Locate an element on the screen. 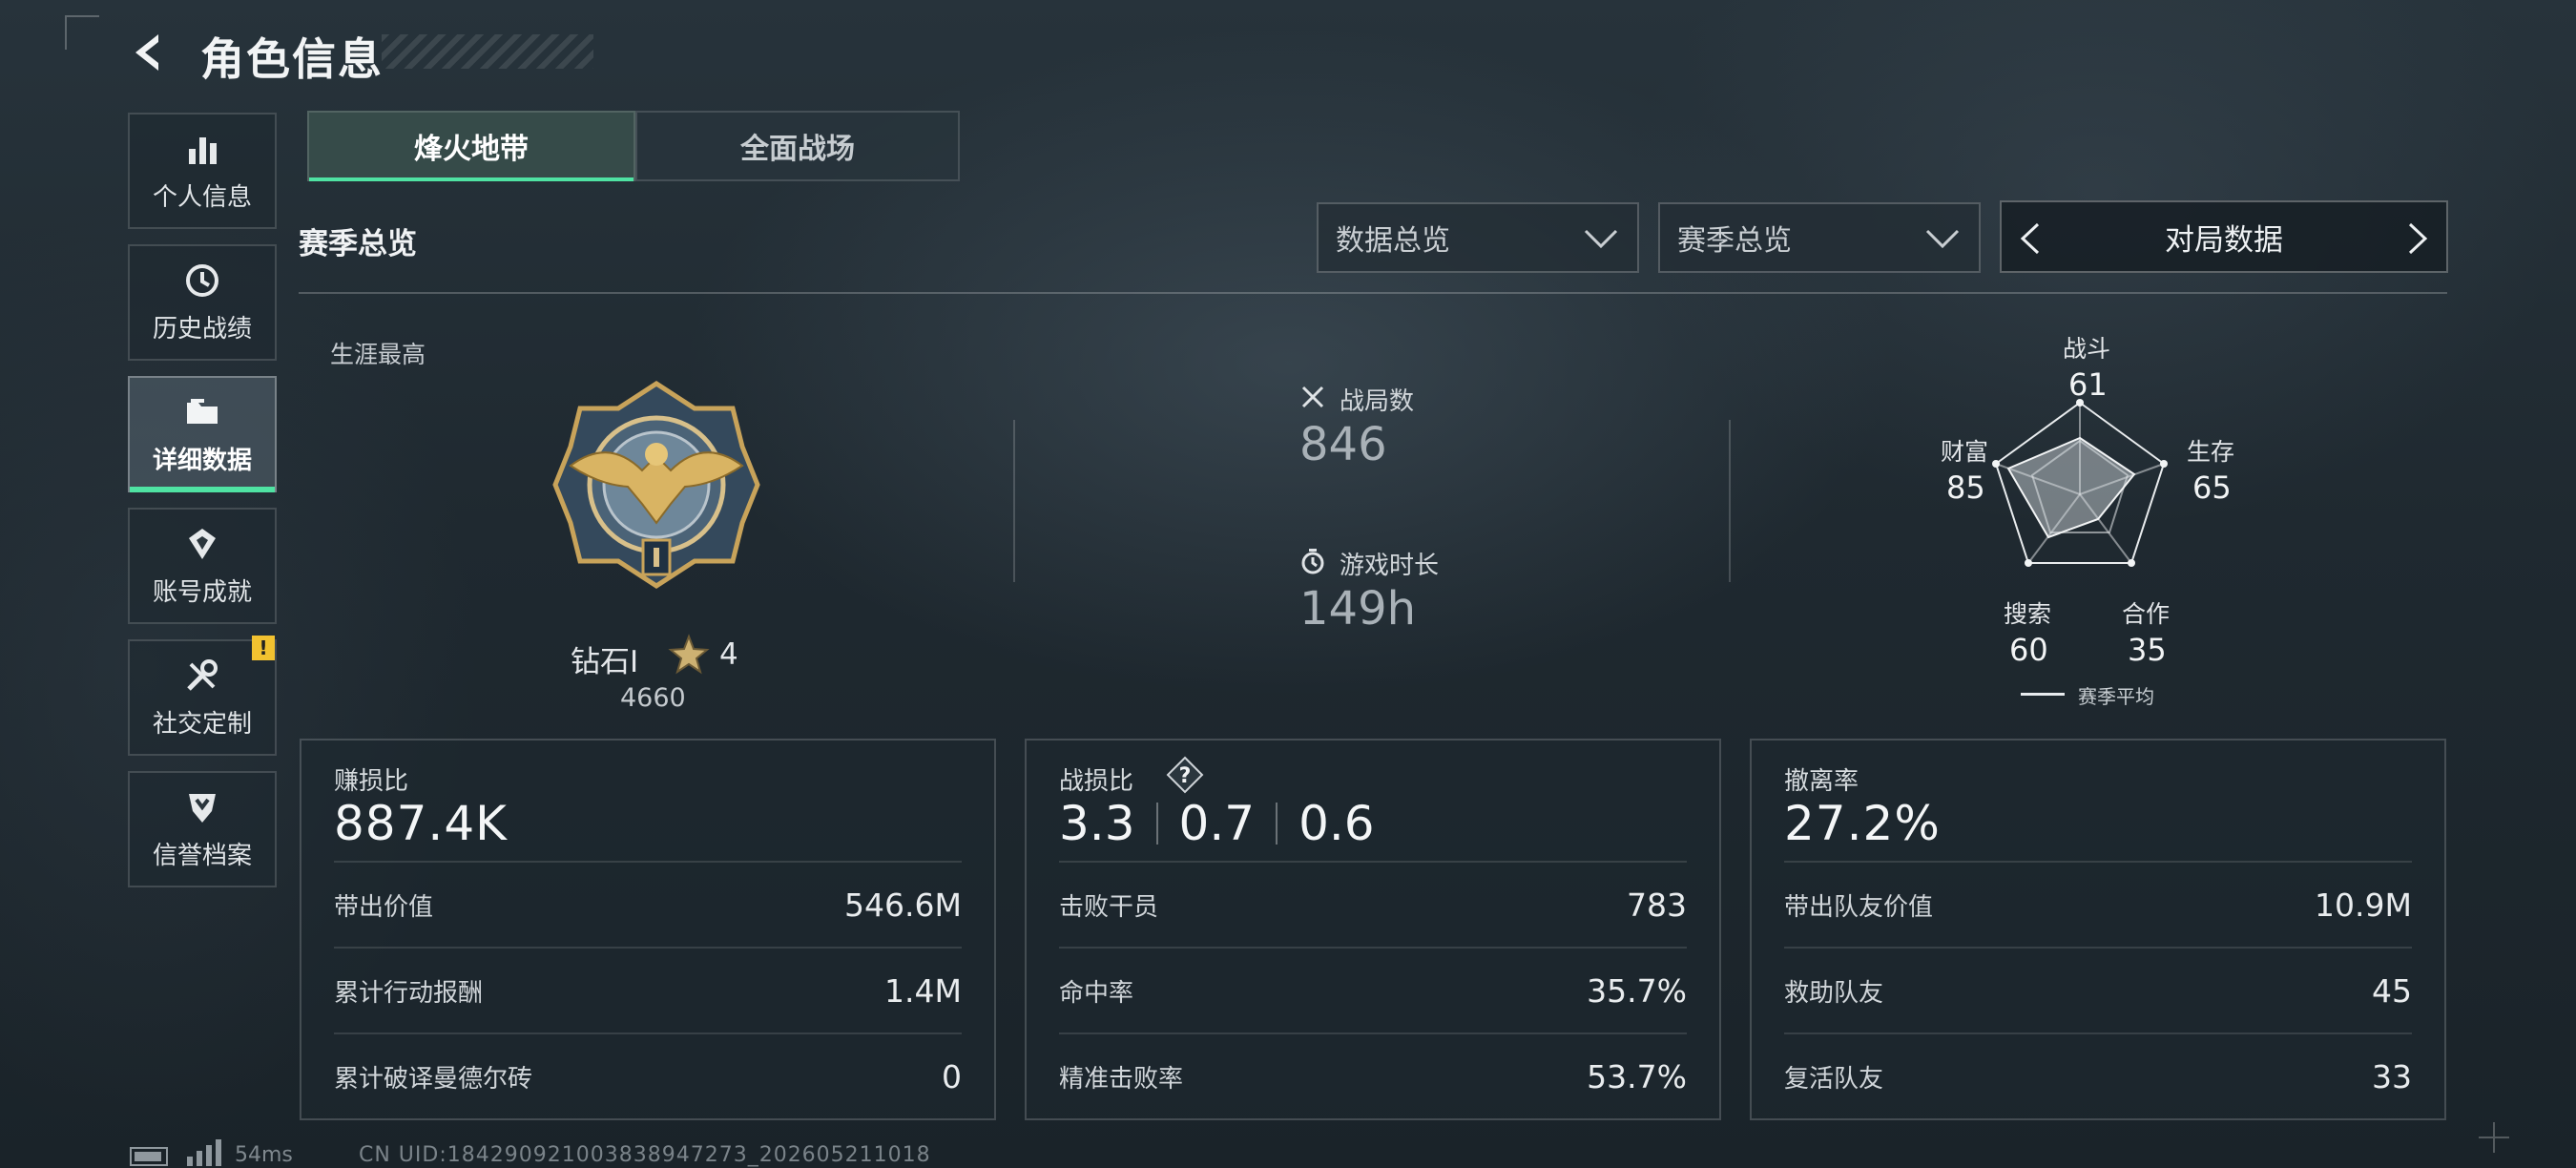 Image resolution: width=2576 pixels, height=1168 pixels. stat-row: 击败干员 783 is located at coordinates (1373, 904).